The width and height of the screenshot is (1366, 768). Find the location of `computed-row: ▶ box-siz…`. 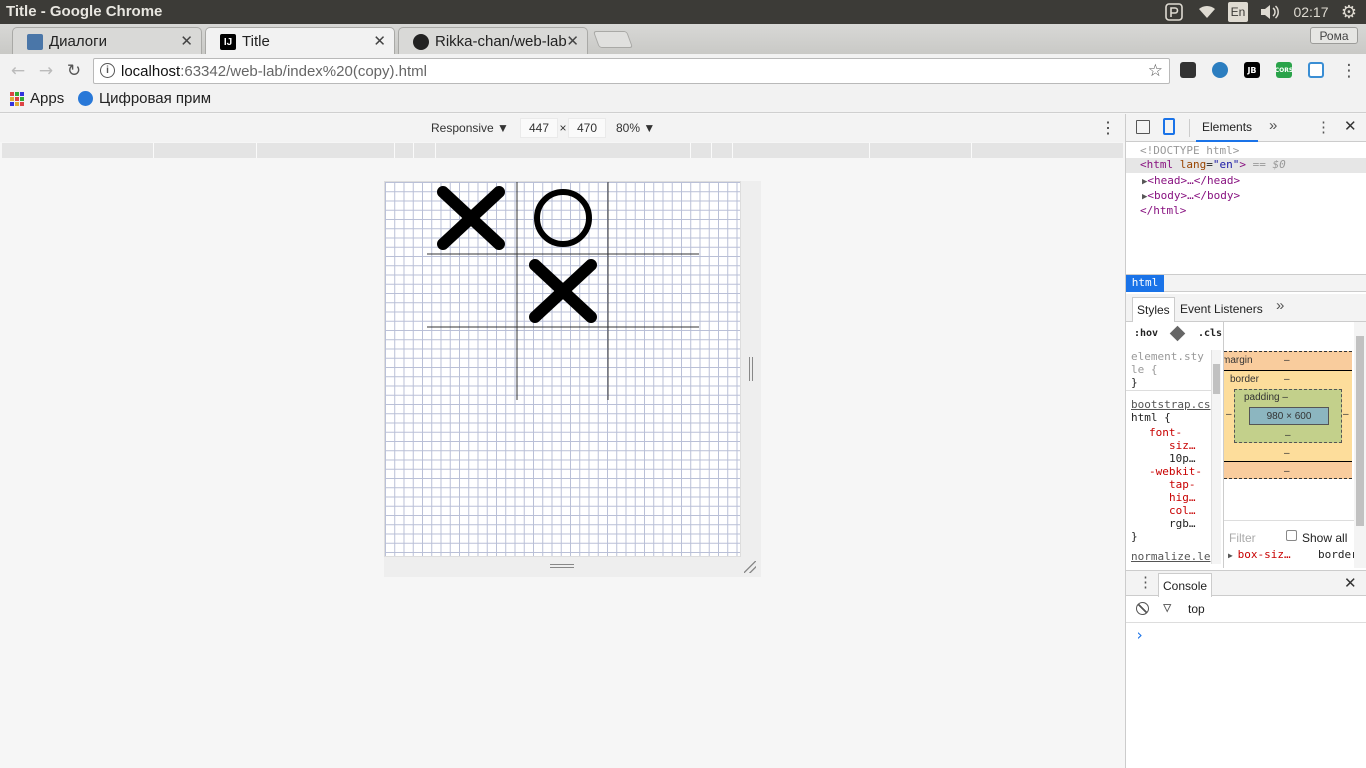

computed-row: ▶ box-siz… is located at coordinates (1259, 554).